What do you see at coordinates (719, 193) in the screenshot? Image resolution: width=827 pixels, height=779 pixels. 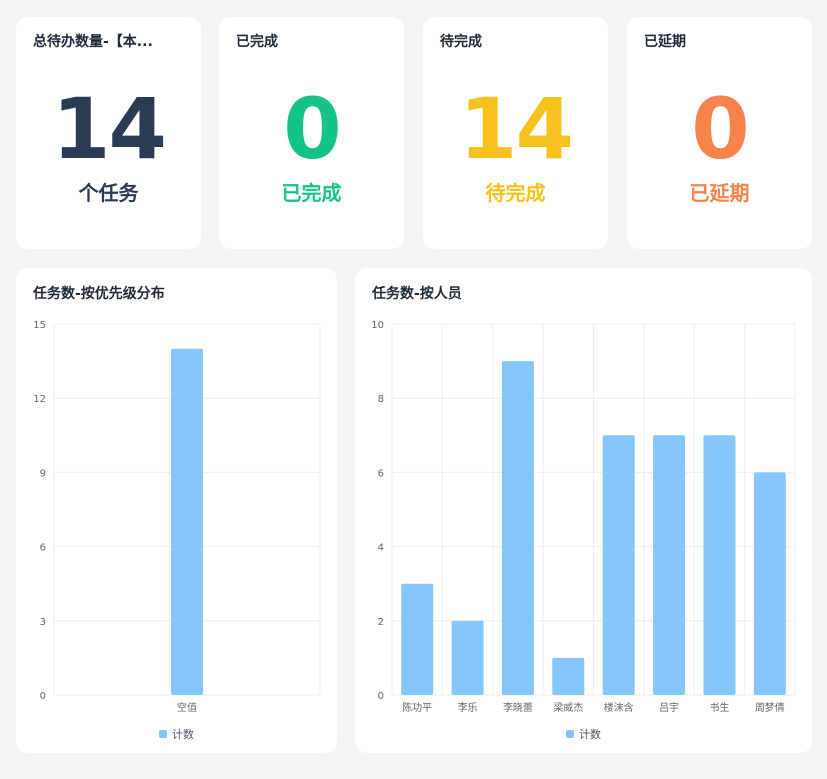 I see `stat-label: 已延期` at bounding box center [719, 193].